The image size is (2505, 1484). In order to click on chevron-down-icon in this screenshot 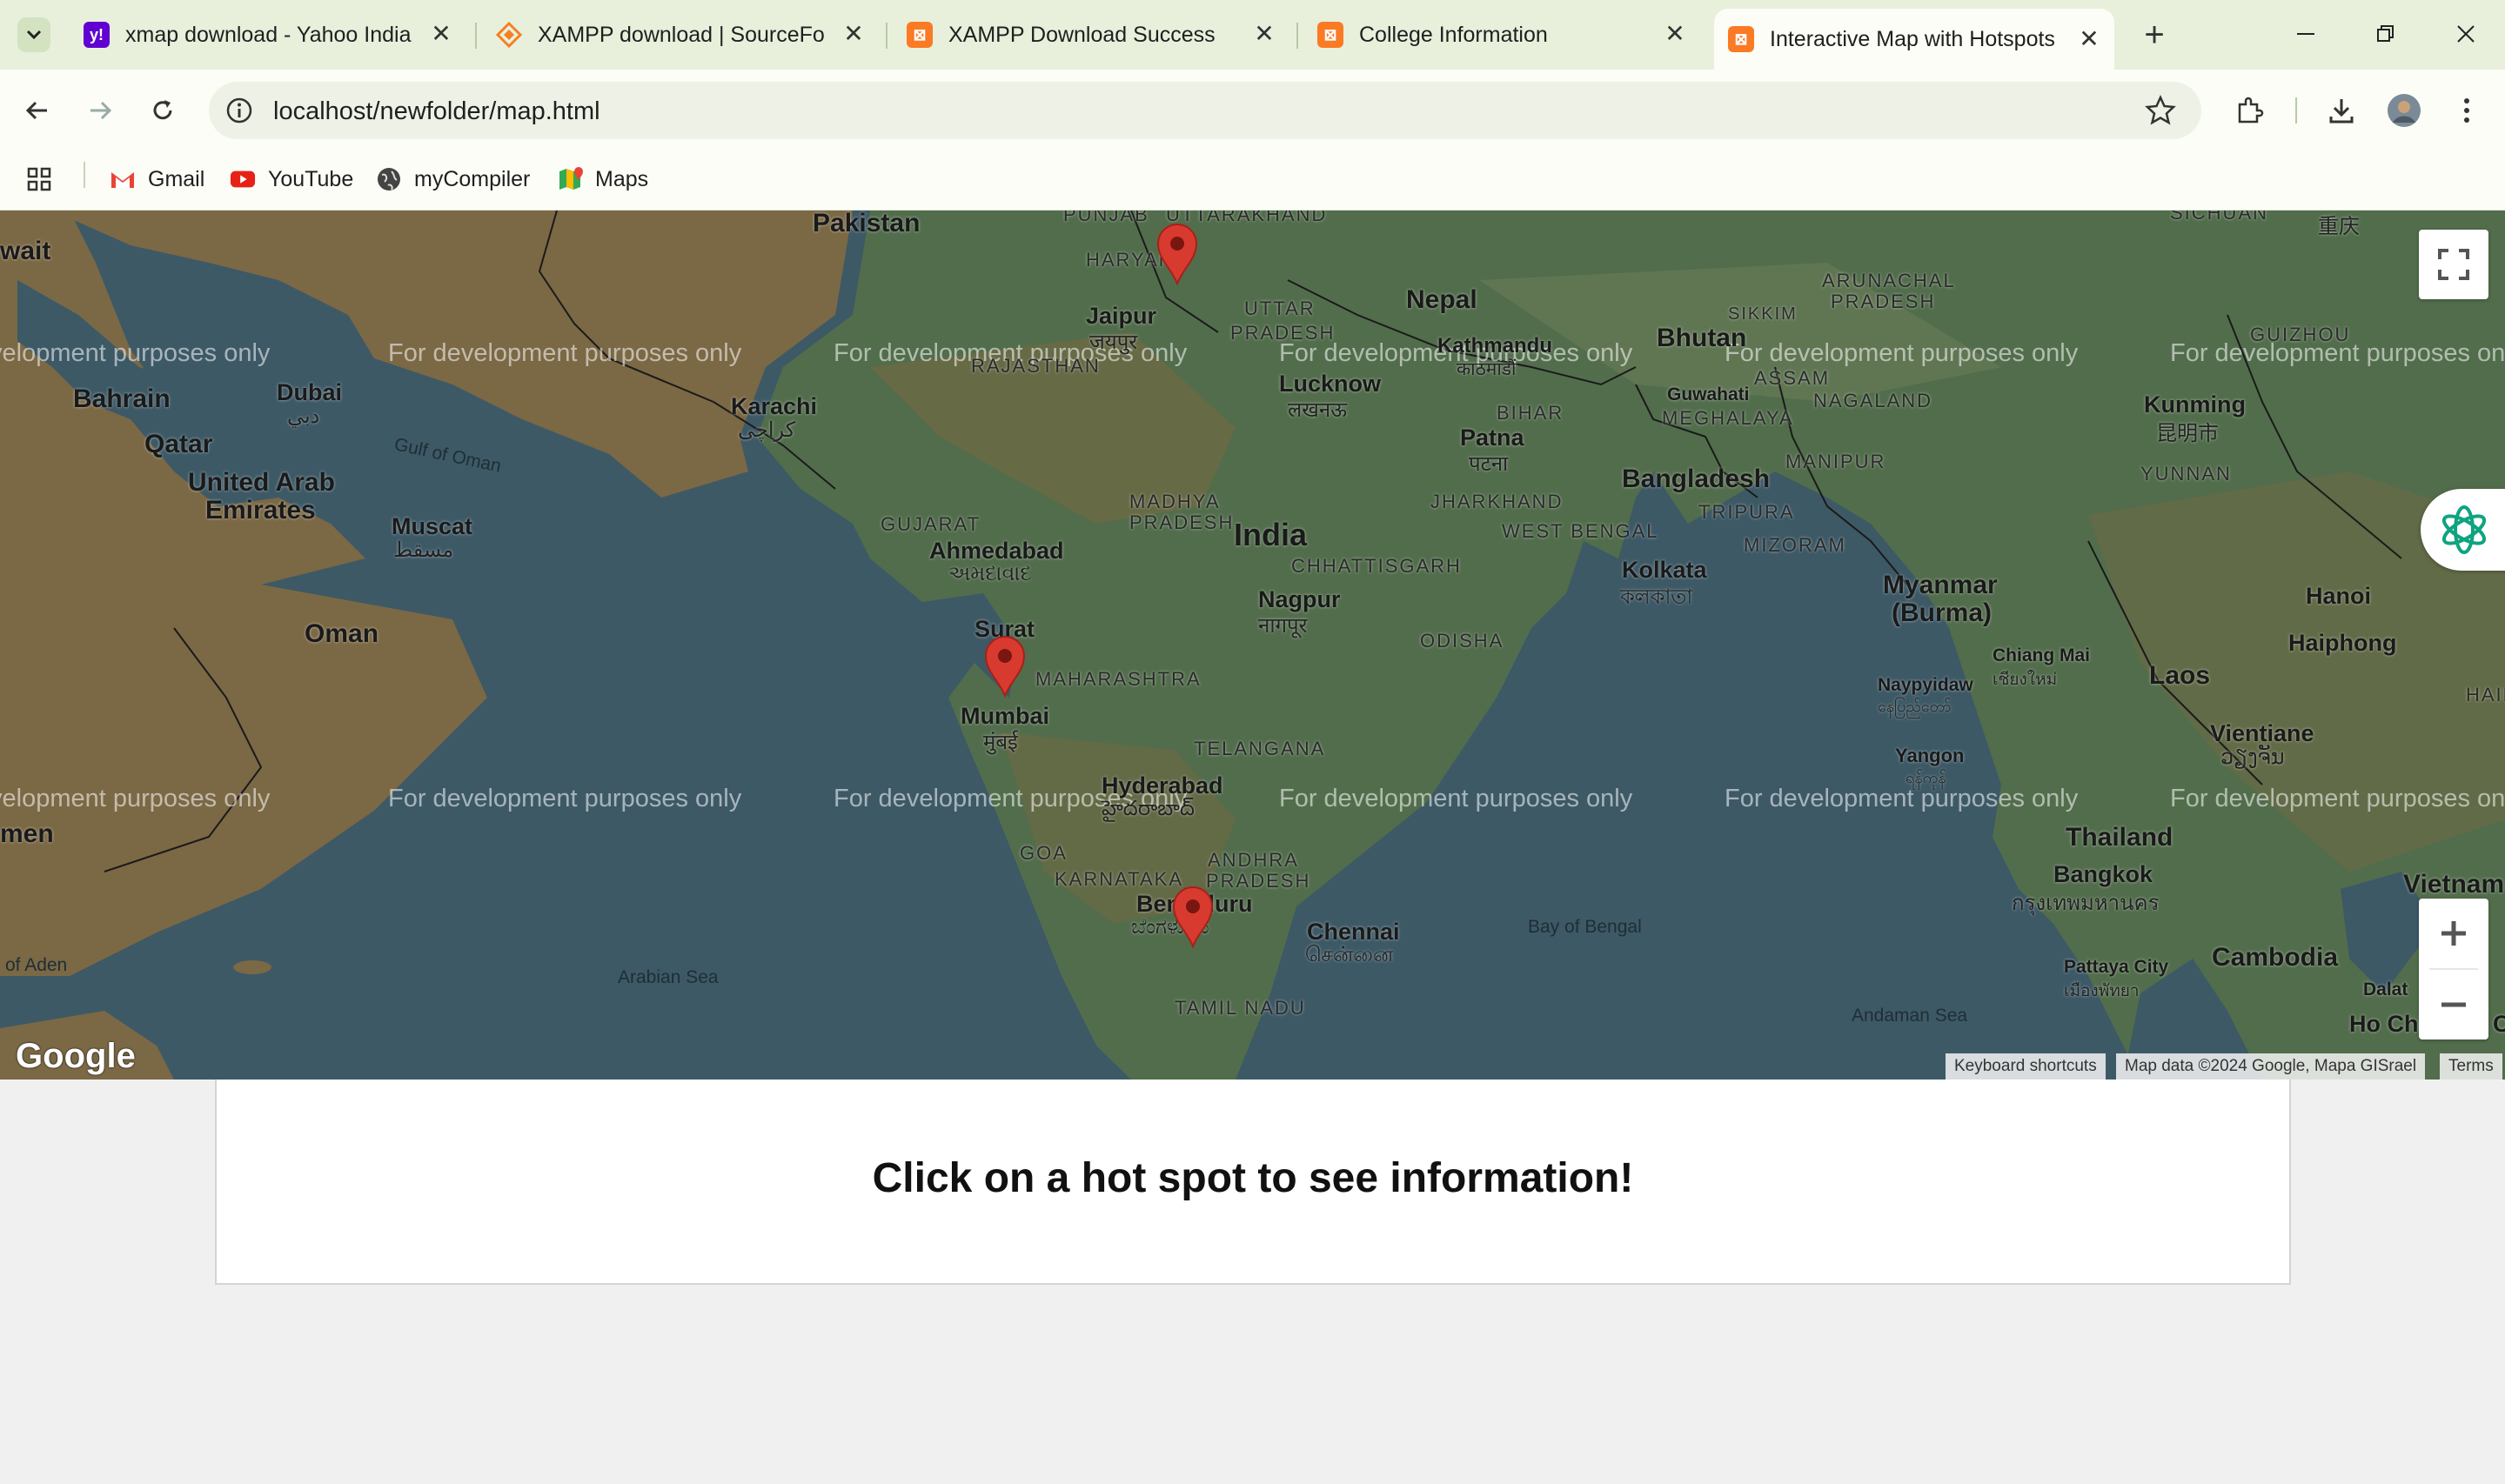, I will do `click(34, 35)`.